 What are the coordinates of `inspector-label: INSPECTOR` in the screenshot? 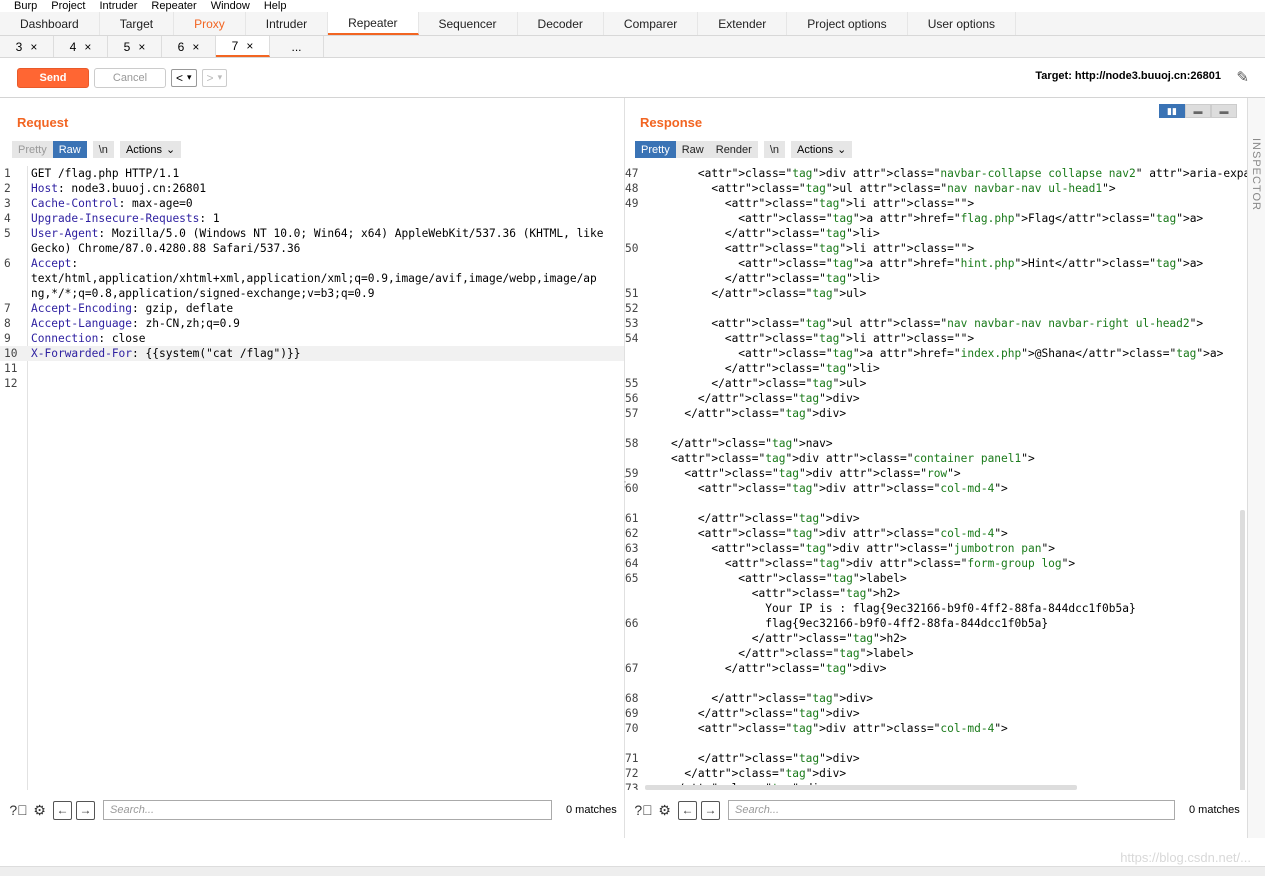 It's located at (1256, 174).